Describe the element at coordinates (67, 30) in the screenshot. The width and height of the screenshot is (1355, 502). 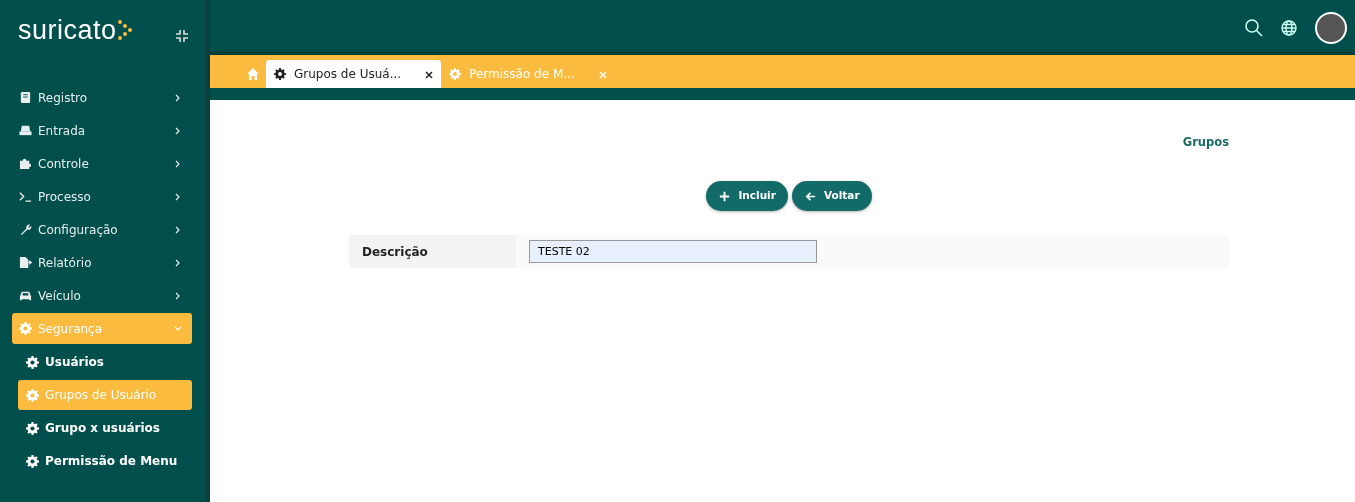
I see `logo-text: suricato` at that location.